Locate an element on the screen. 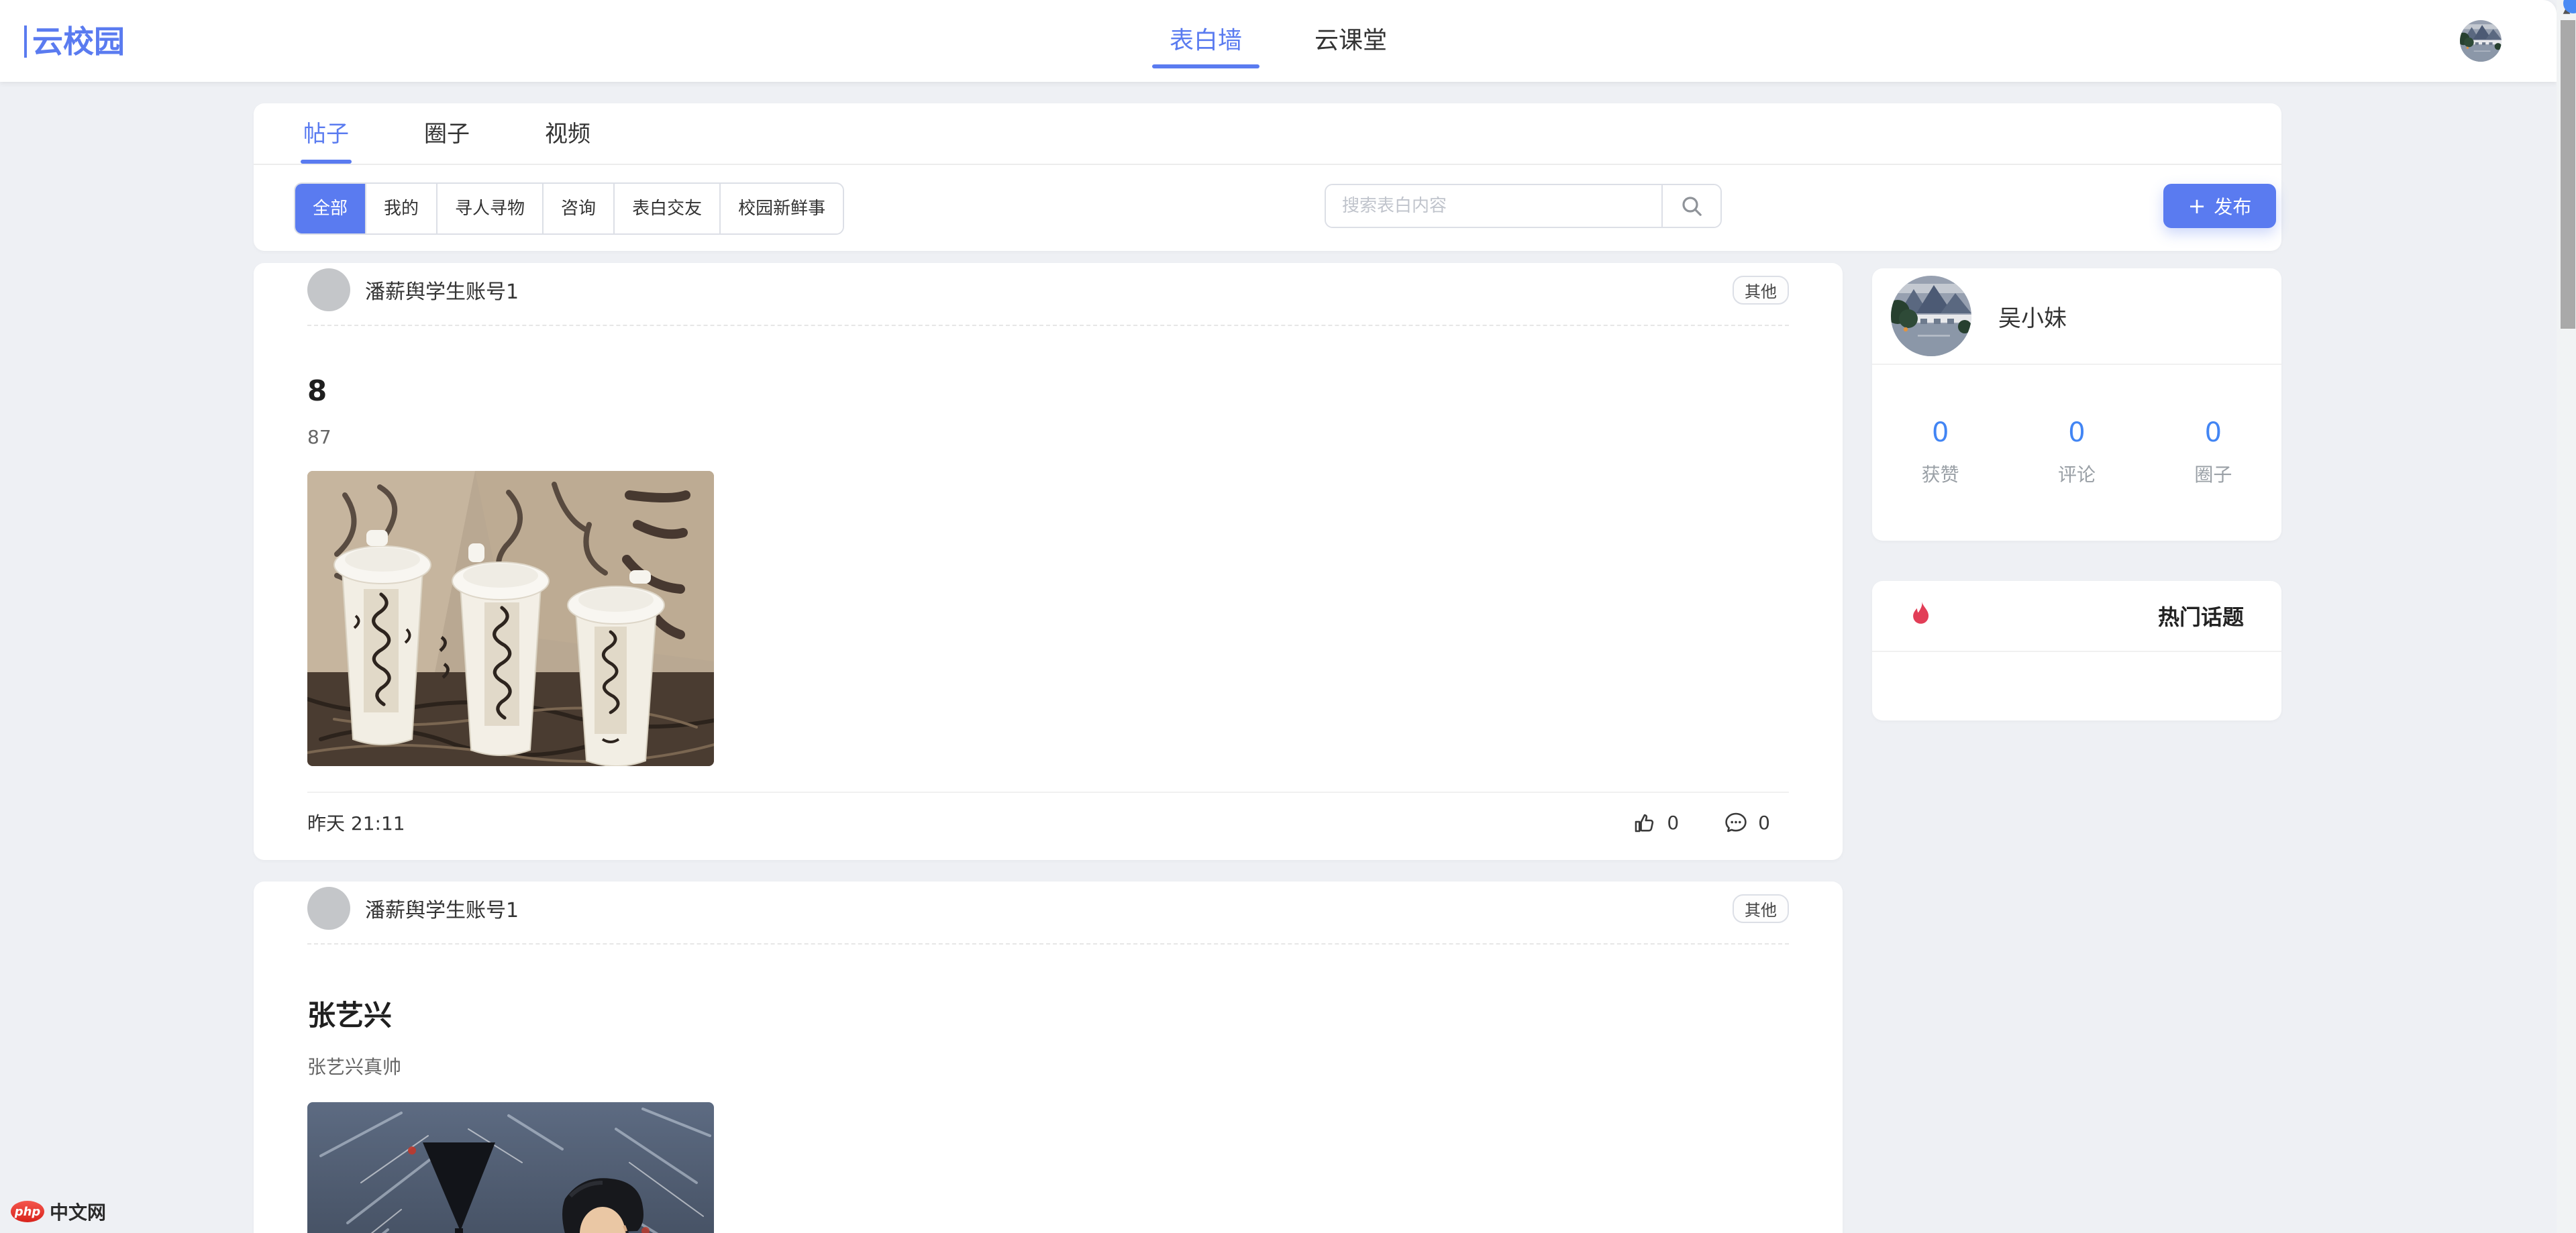 This screenshot has width=2576, height=1233. stat-comments: 0 评论 is located at coordinates (2076, 452).